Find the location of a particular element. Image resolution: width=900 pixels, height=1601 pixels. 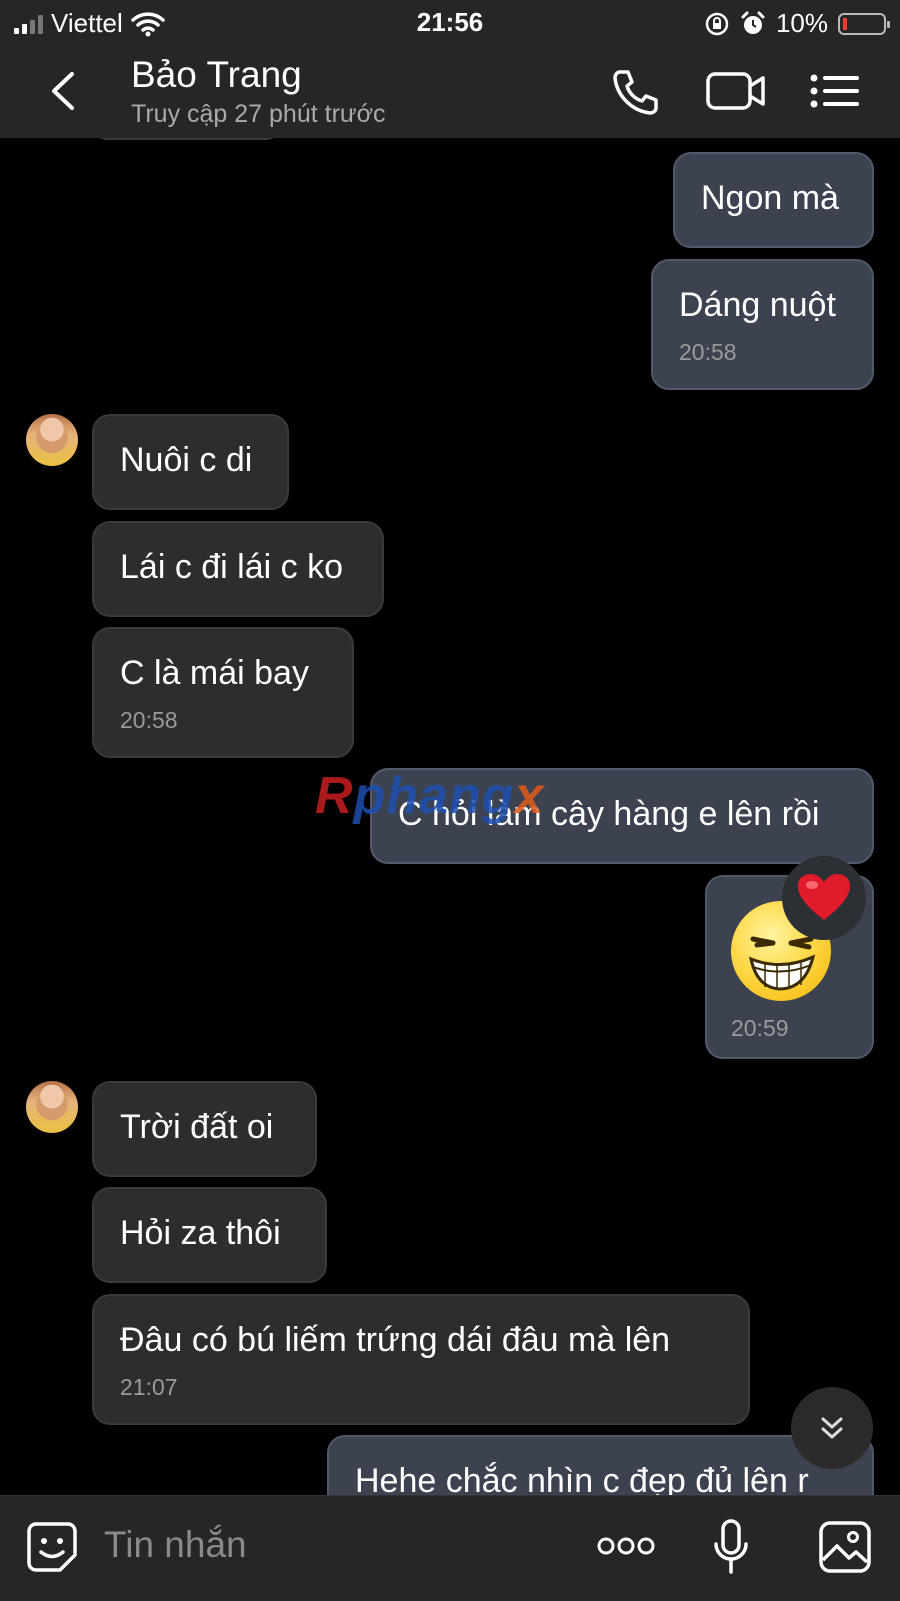

video-call-icon is located at coordinates (736, 91).